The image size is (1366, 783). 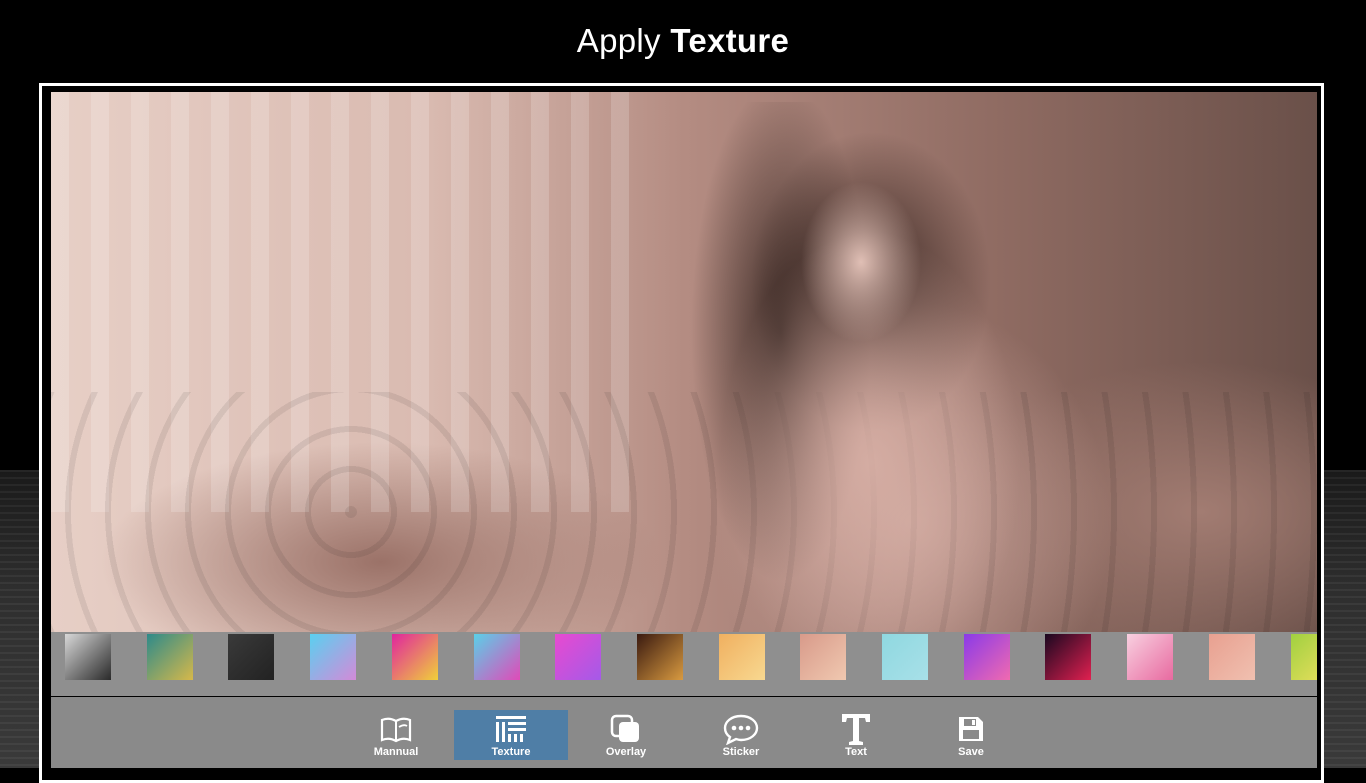 I want to click on texture-thumb-pink-poly, so click(x=578, y=657).